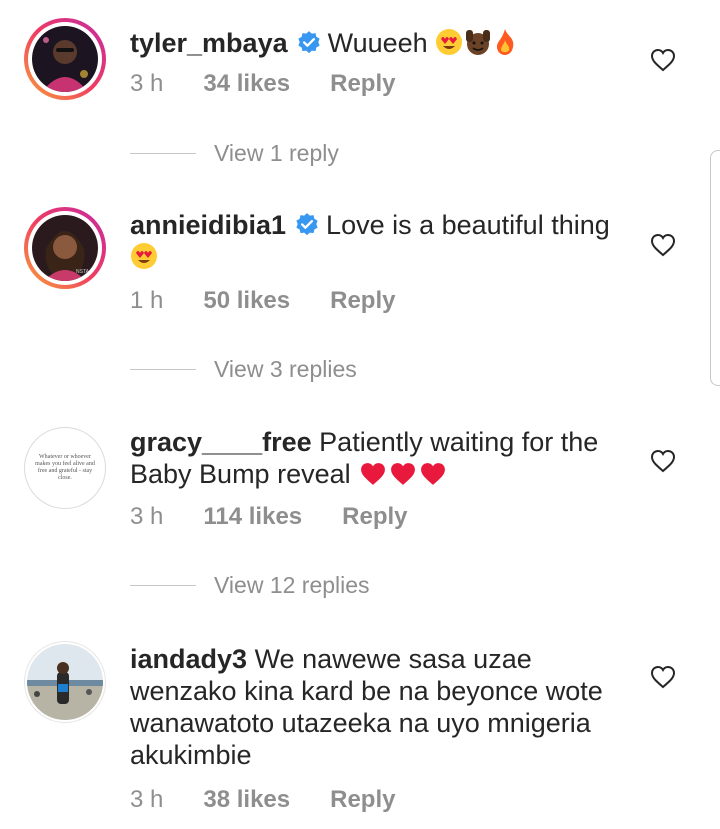  Describe the element at coordinates (147, 300) in the screenshot. I see `comment-time: 1 h` at that location.